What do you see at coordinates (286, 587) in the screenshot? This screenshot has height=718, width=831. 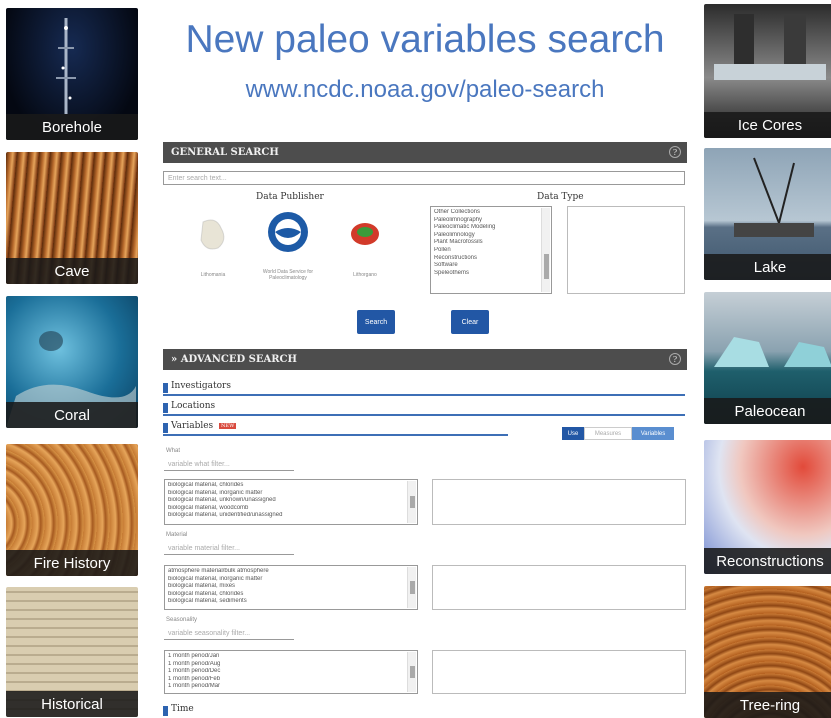 I see `list-item: biological material, mixes` at bounding box center [286, 587].